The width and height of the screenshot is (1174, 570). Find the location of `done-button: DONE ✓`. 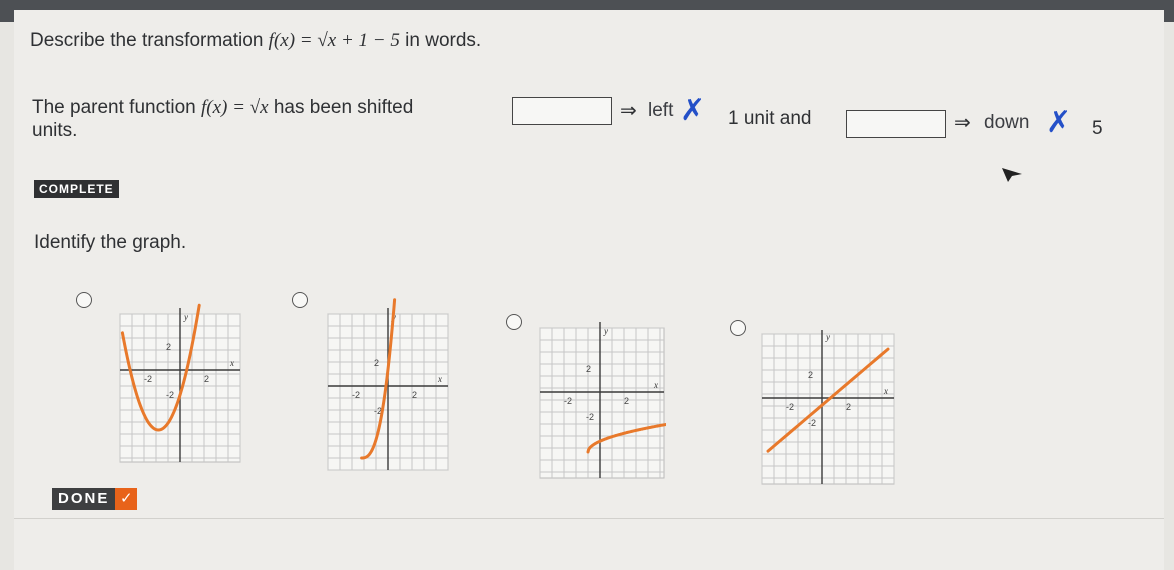

done-button: DONE ✓ is located at coordinates (95, 499).